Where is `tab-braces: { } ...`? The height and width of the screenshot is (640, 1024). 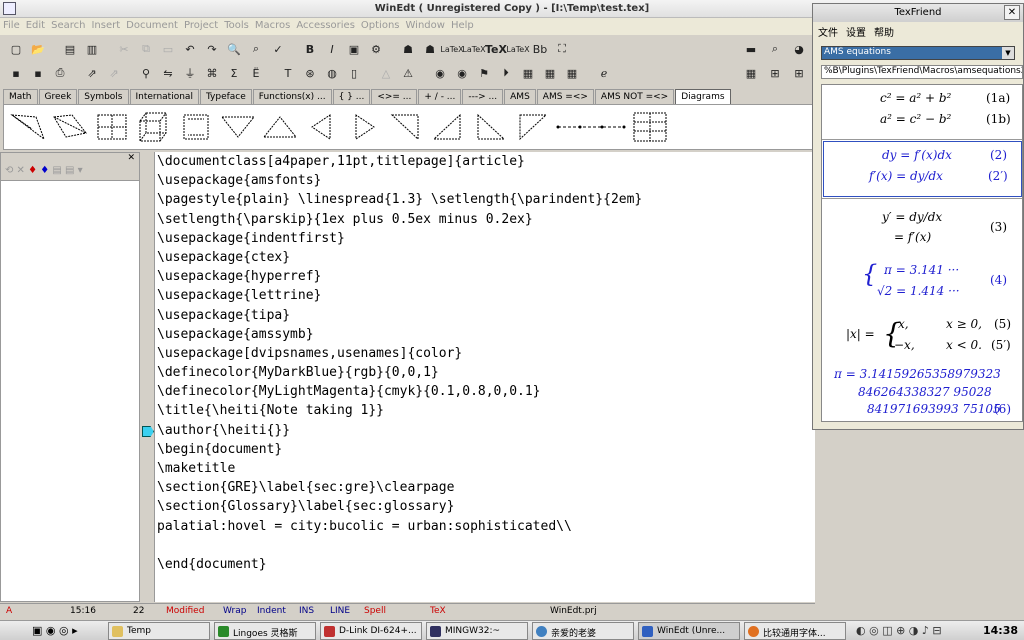 tab-braces: { } ... is located at coordinates (351, 96).